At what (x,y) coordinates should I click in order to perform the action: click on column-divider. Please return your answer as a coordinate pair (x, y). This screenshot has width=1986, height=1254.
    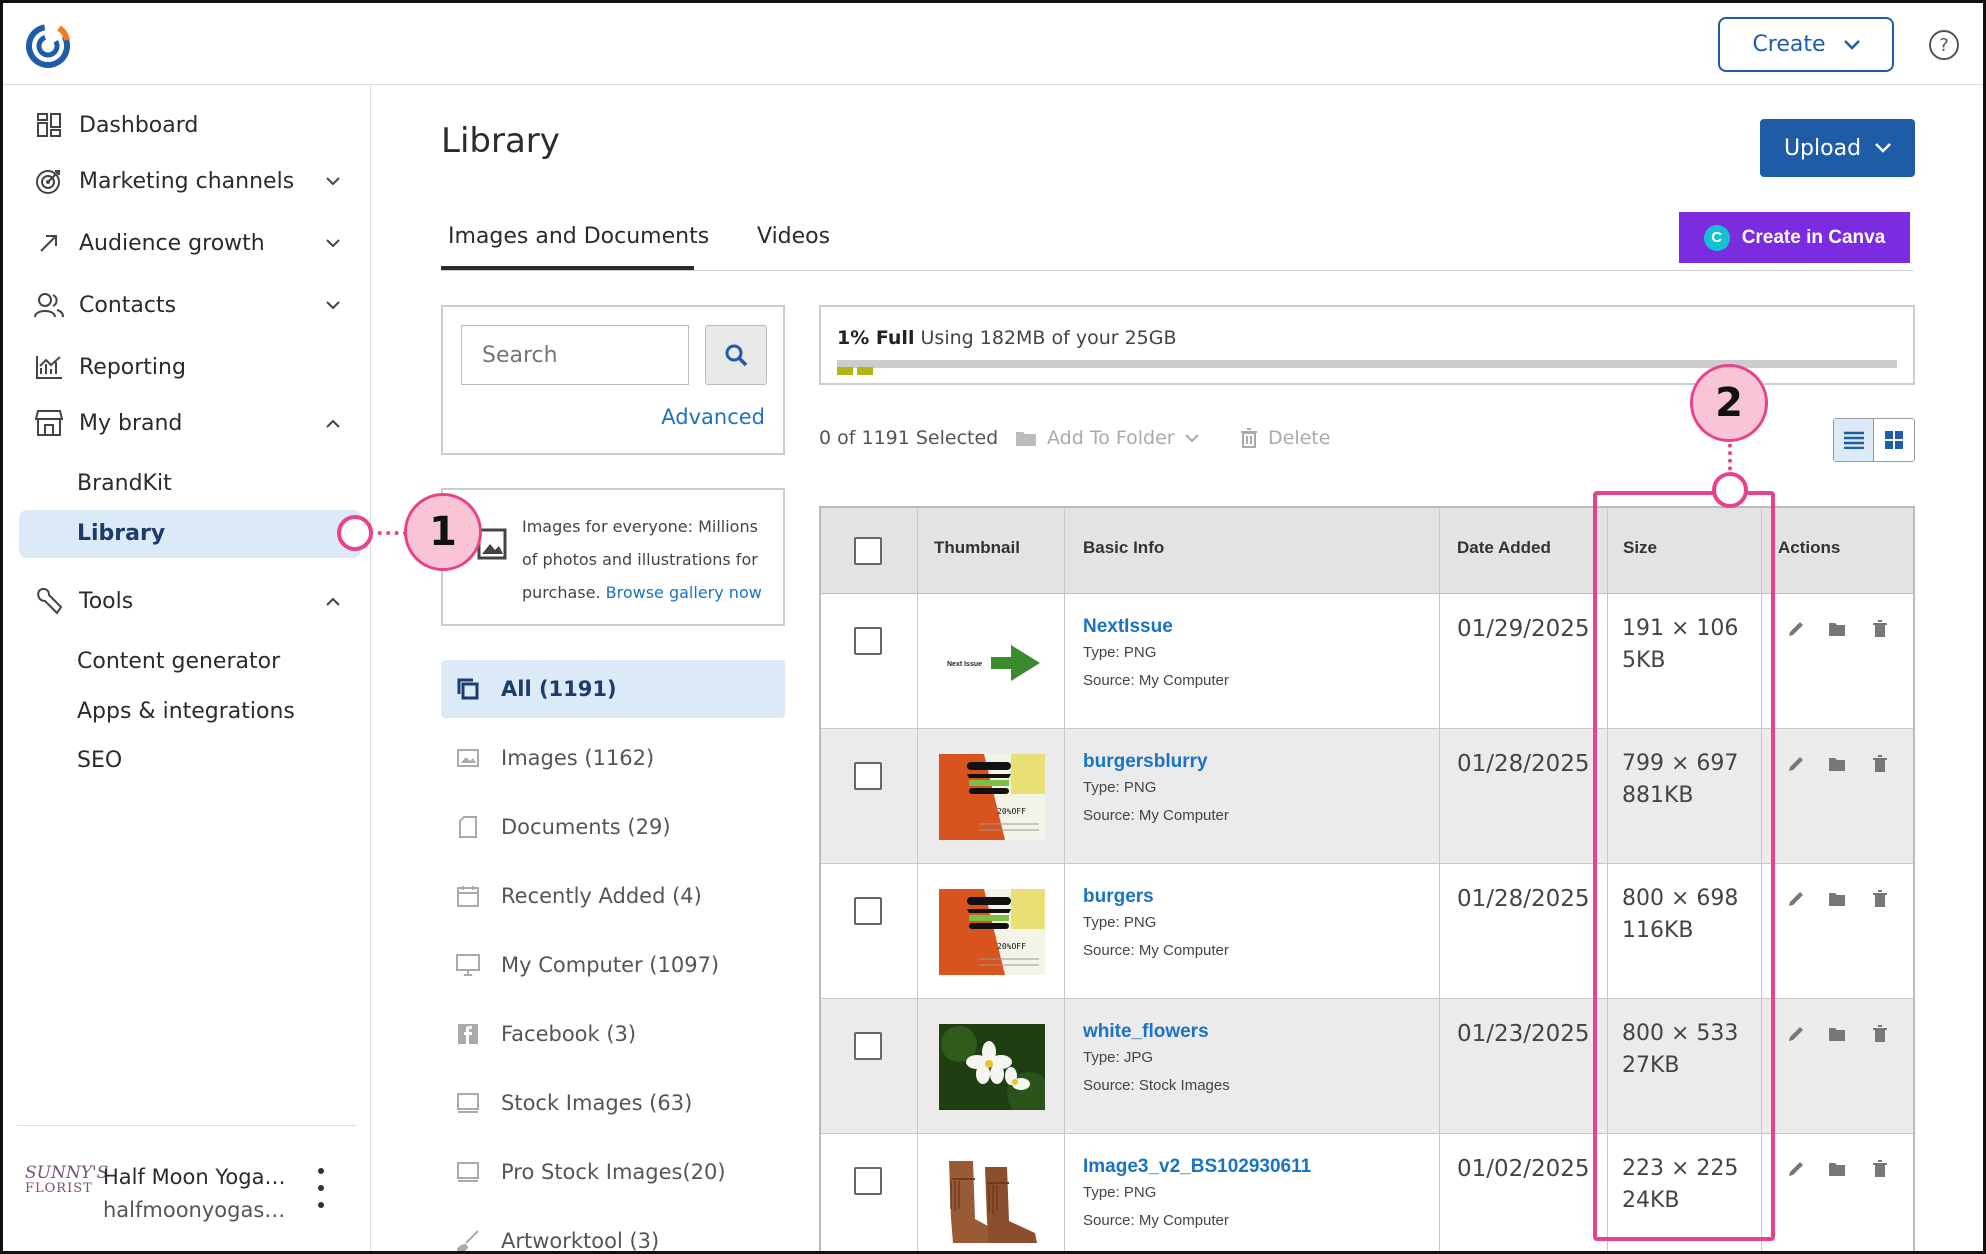
    Looking at the image, I should click on (1439, 879).